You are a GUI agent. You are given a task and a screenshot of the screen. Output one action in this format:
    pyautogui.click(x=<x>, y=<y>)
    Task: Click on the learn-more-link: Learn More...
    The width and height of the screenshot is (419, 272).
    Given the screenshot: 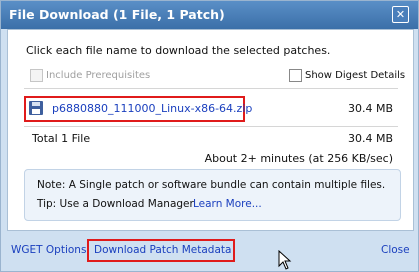 What is the action you would take?
    pyautogui.click(x=227, y=204)
    